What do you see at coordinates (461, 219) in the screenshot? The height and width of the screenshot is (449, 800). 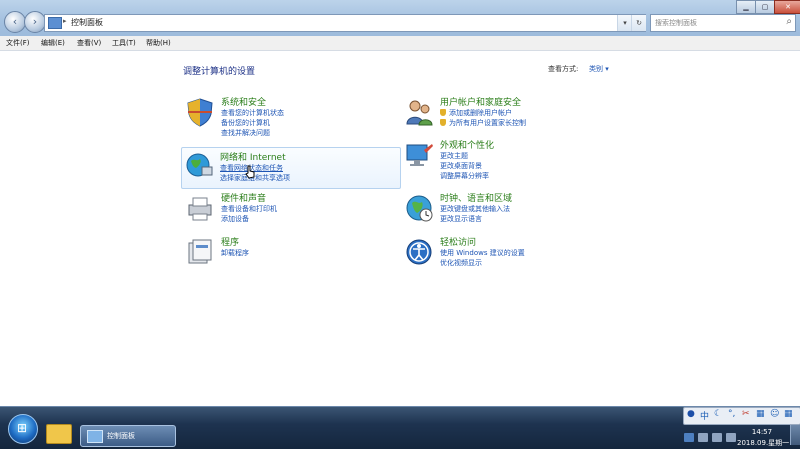 I see `link-display-language: 更改显示语言` at bounding box center [461, 219].